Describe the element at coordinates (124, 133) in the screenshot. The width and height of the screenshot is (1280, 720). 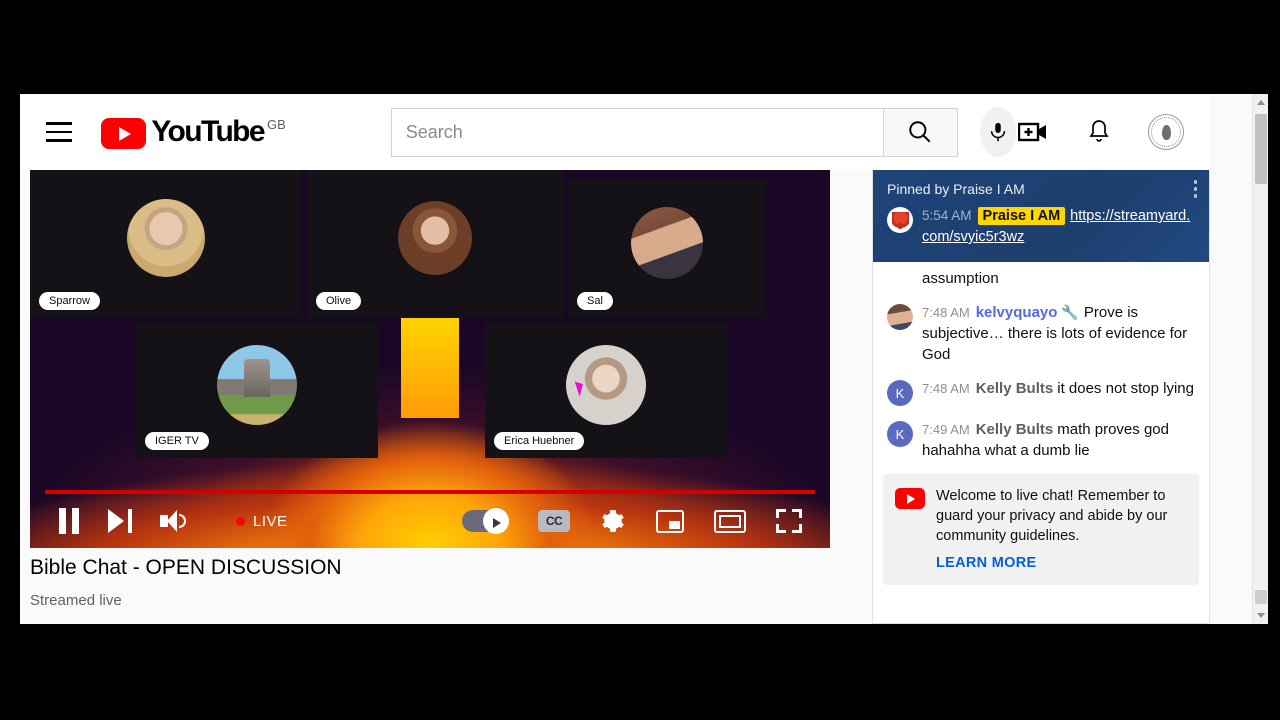
I see `youtube-play-icon` at that location.